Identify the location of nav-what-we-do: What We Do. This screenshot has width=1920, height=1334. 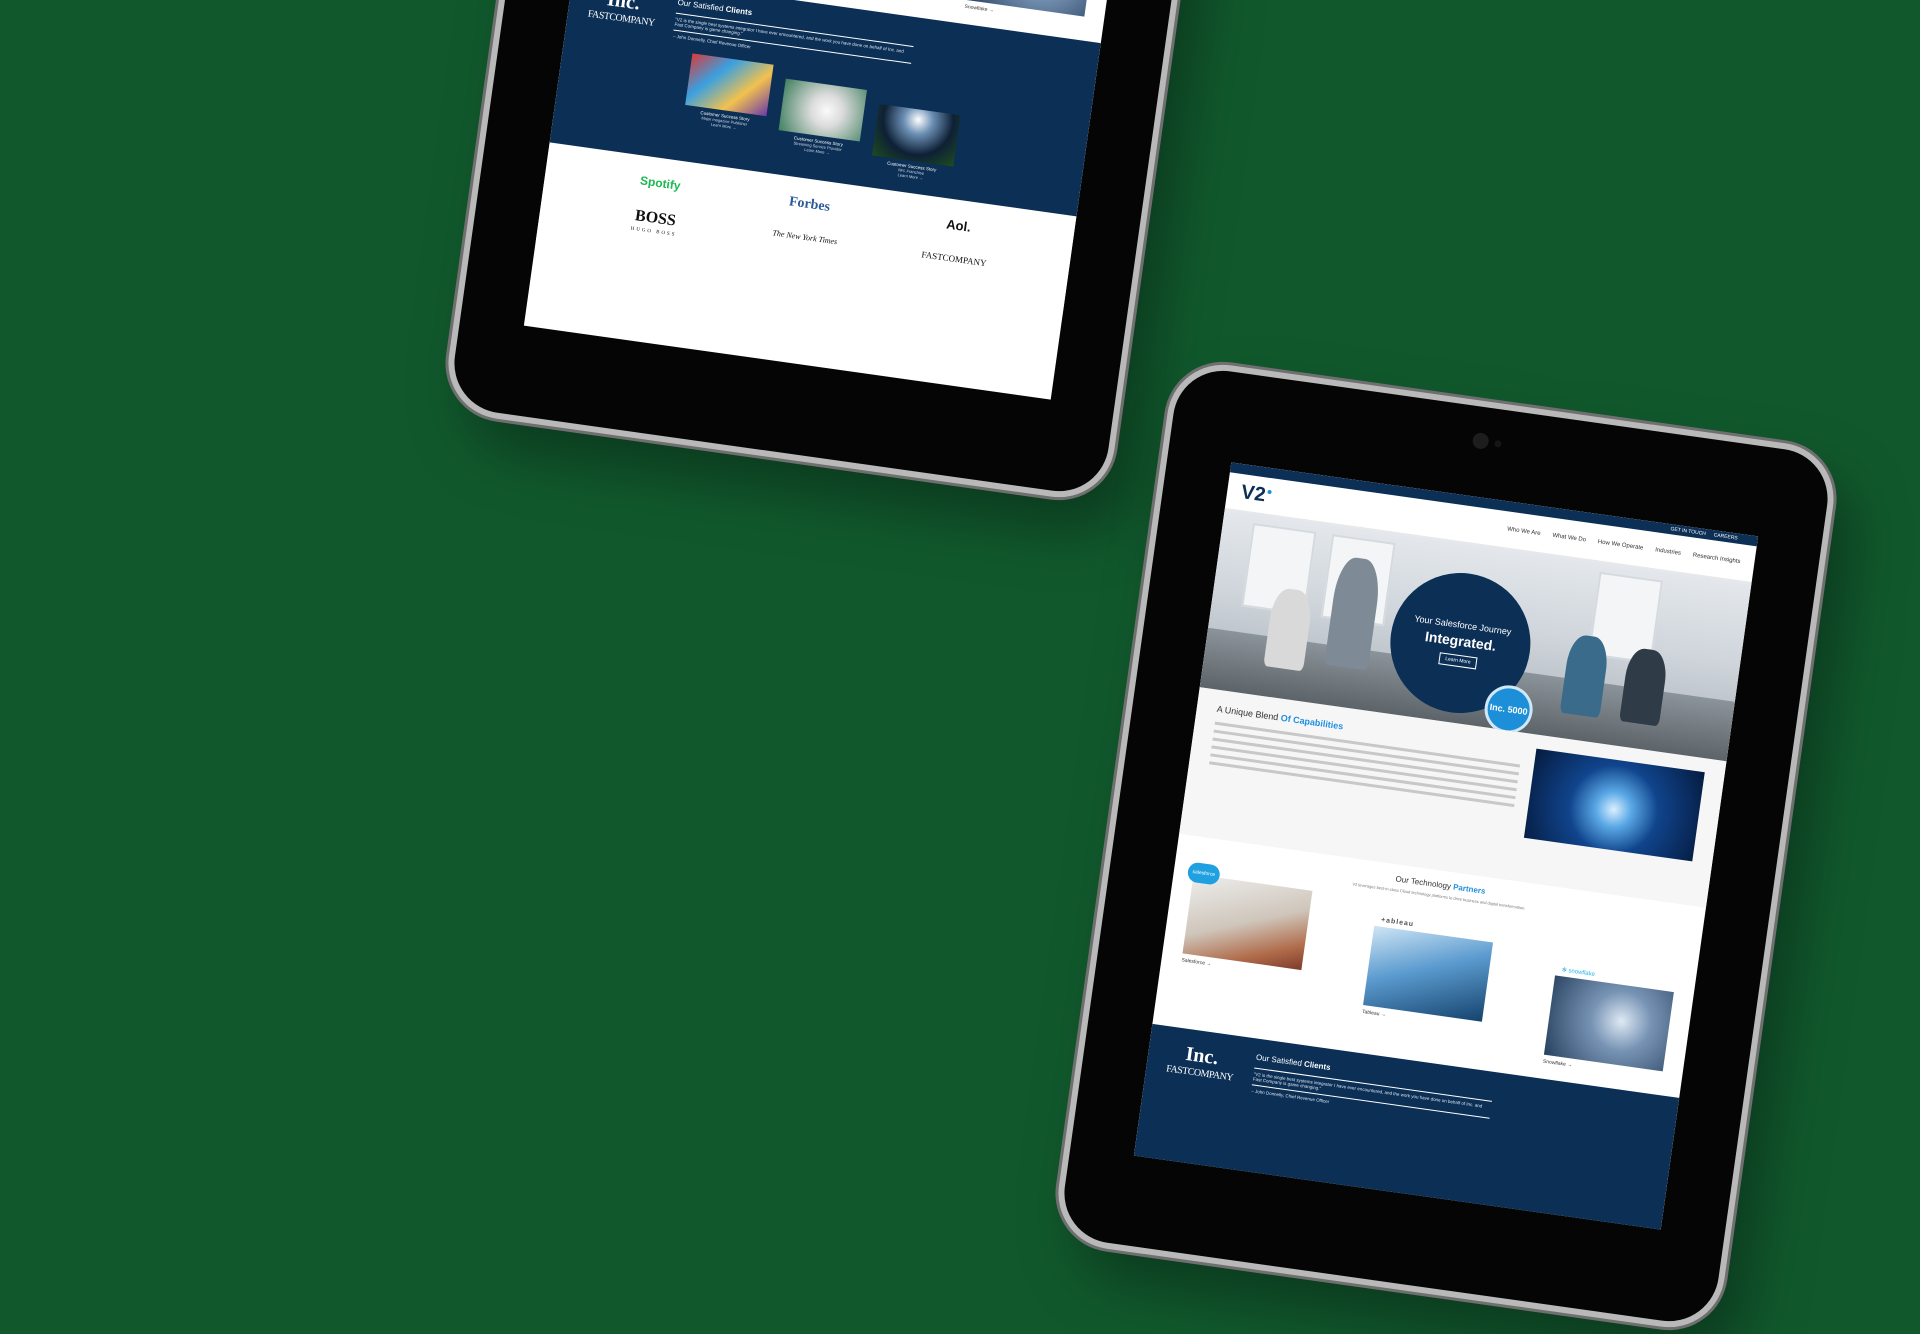
(1569, 538).